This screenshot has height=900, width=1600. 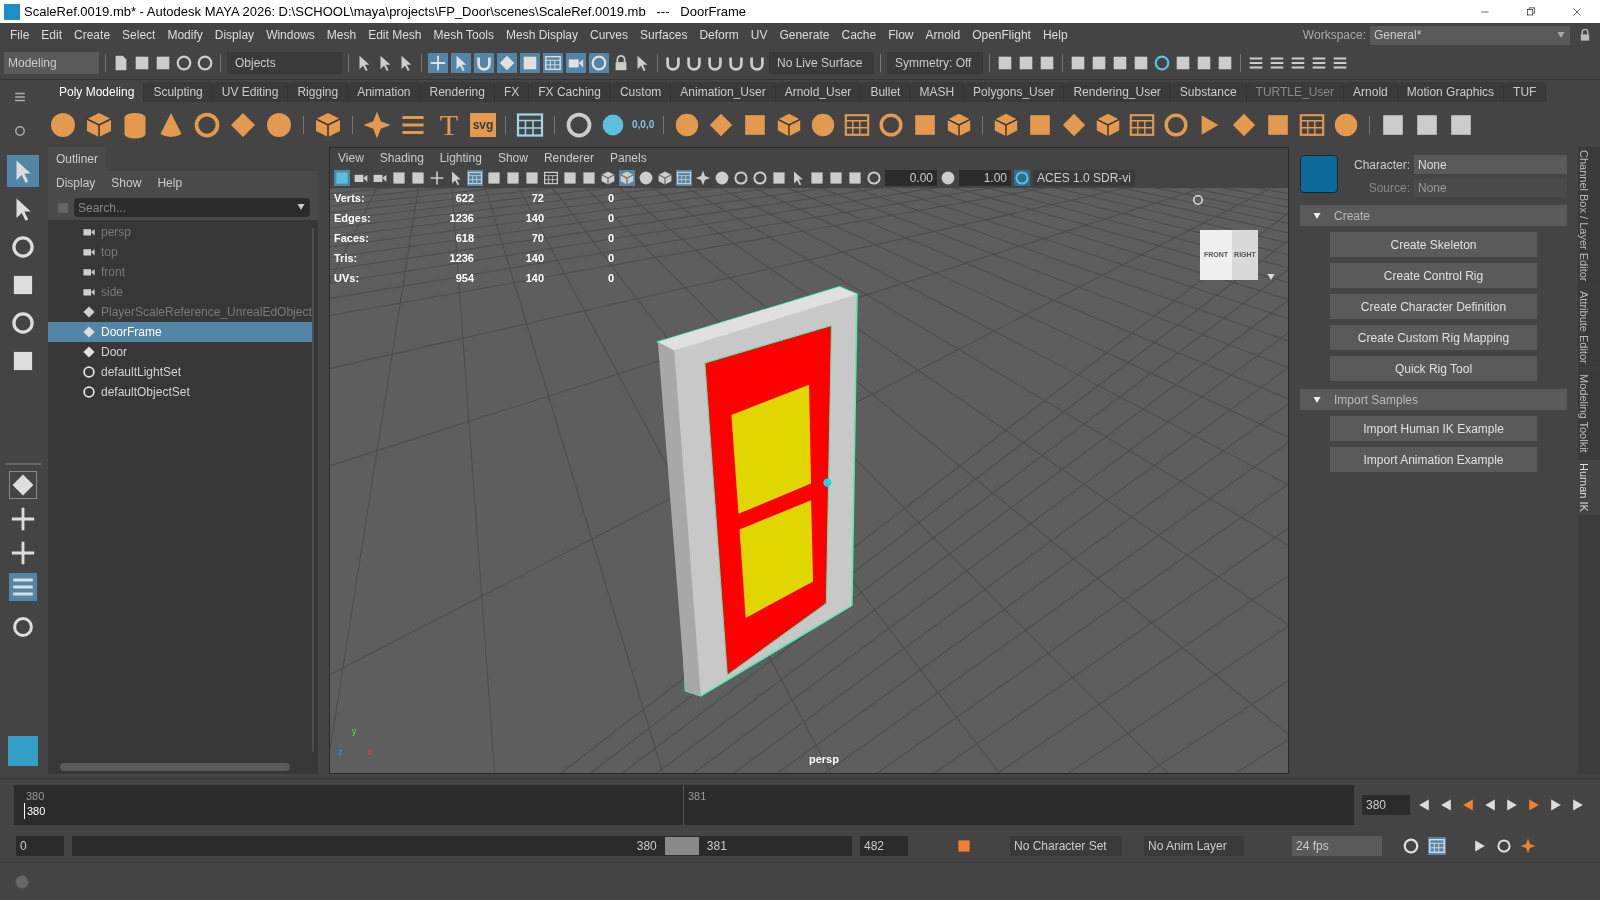 I want to click on lock-icon, so click(x=1585, y=35).